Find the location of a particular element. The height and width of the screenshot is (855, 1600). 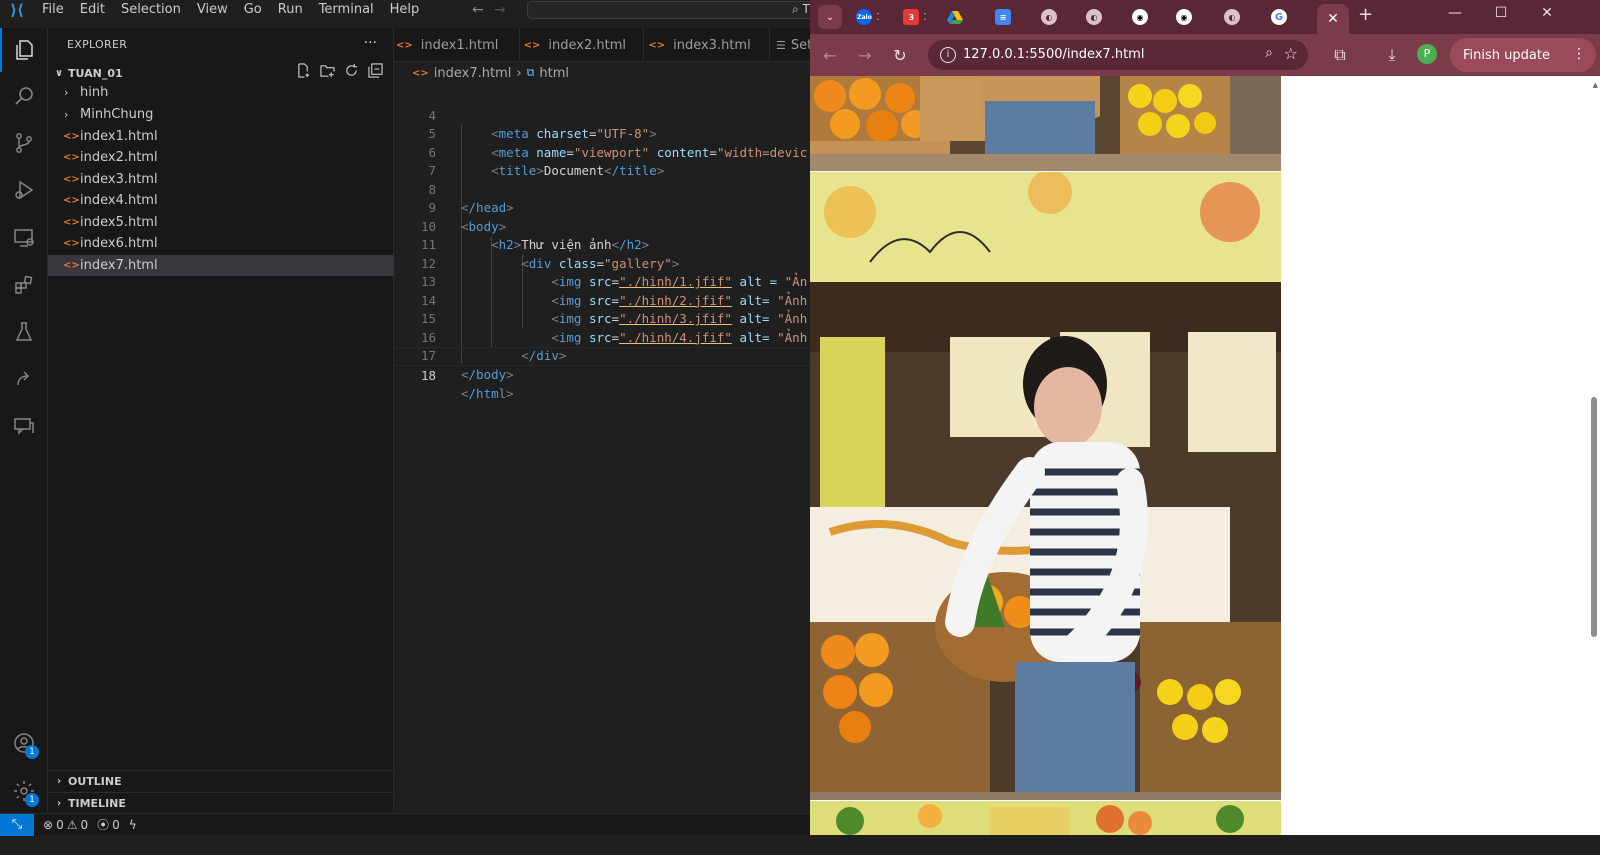

menu-help: Help is located at coordinates (405, 10).